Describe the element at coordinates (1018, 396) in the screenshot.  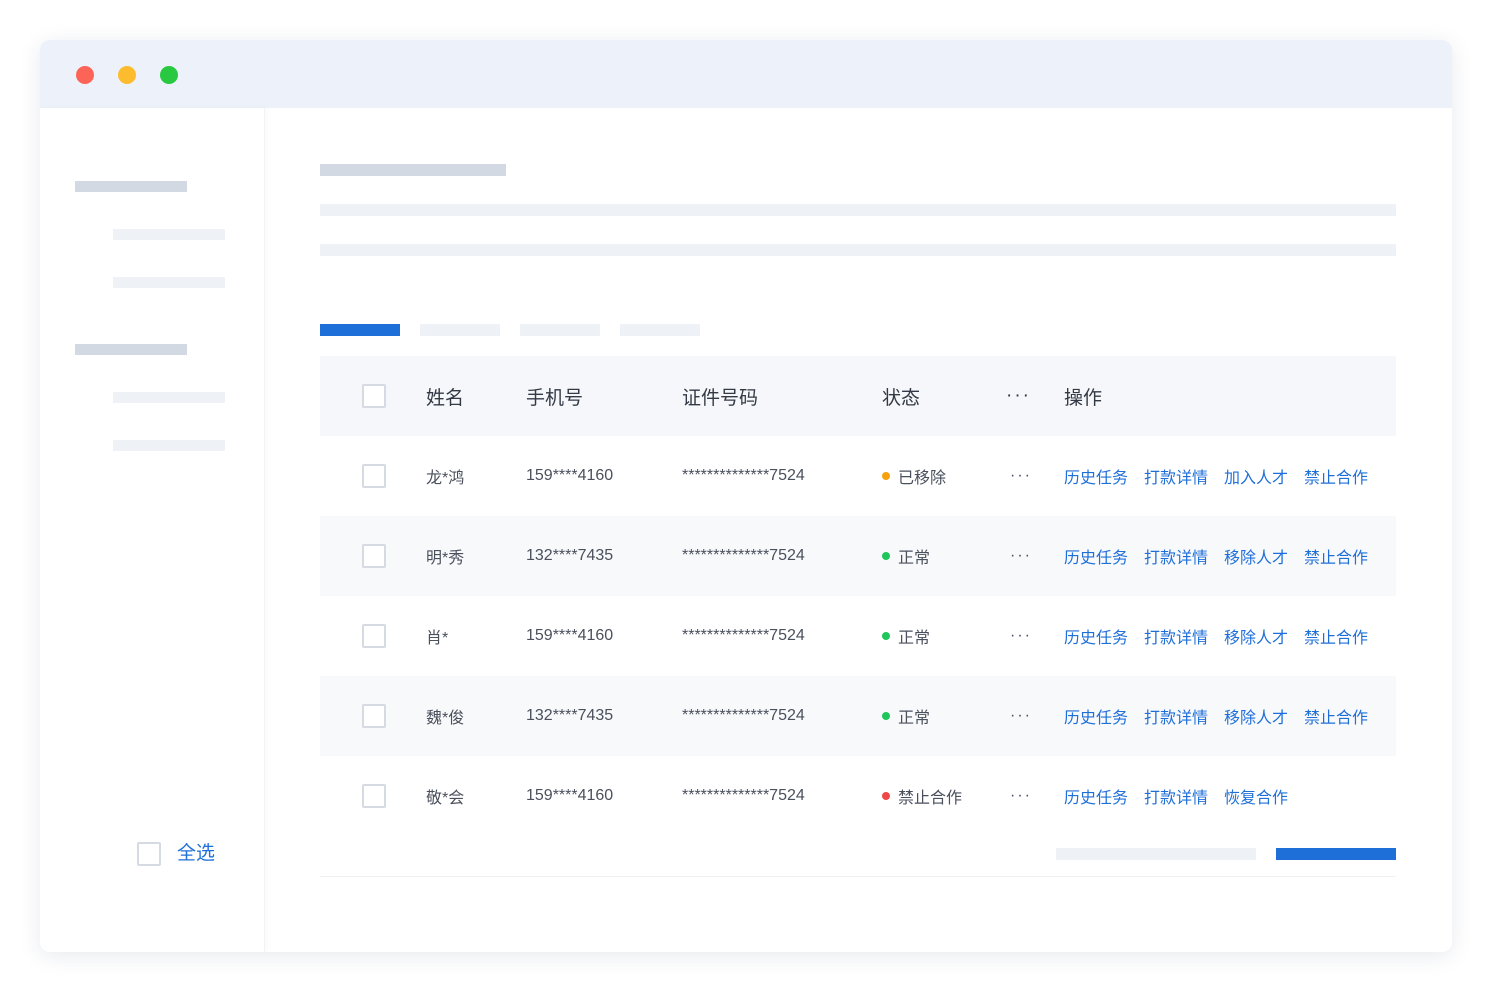
I see `column-header-more: ···` at that location.